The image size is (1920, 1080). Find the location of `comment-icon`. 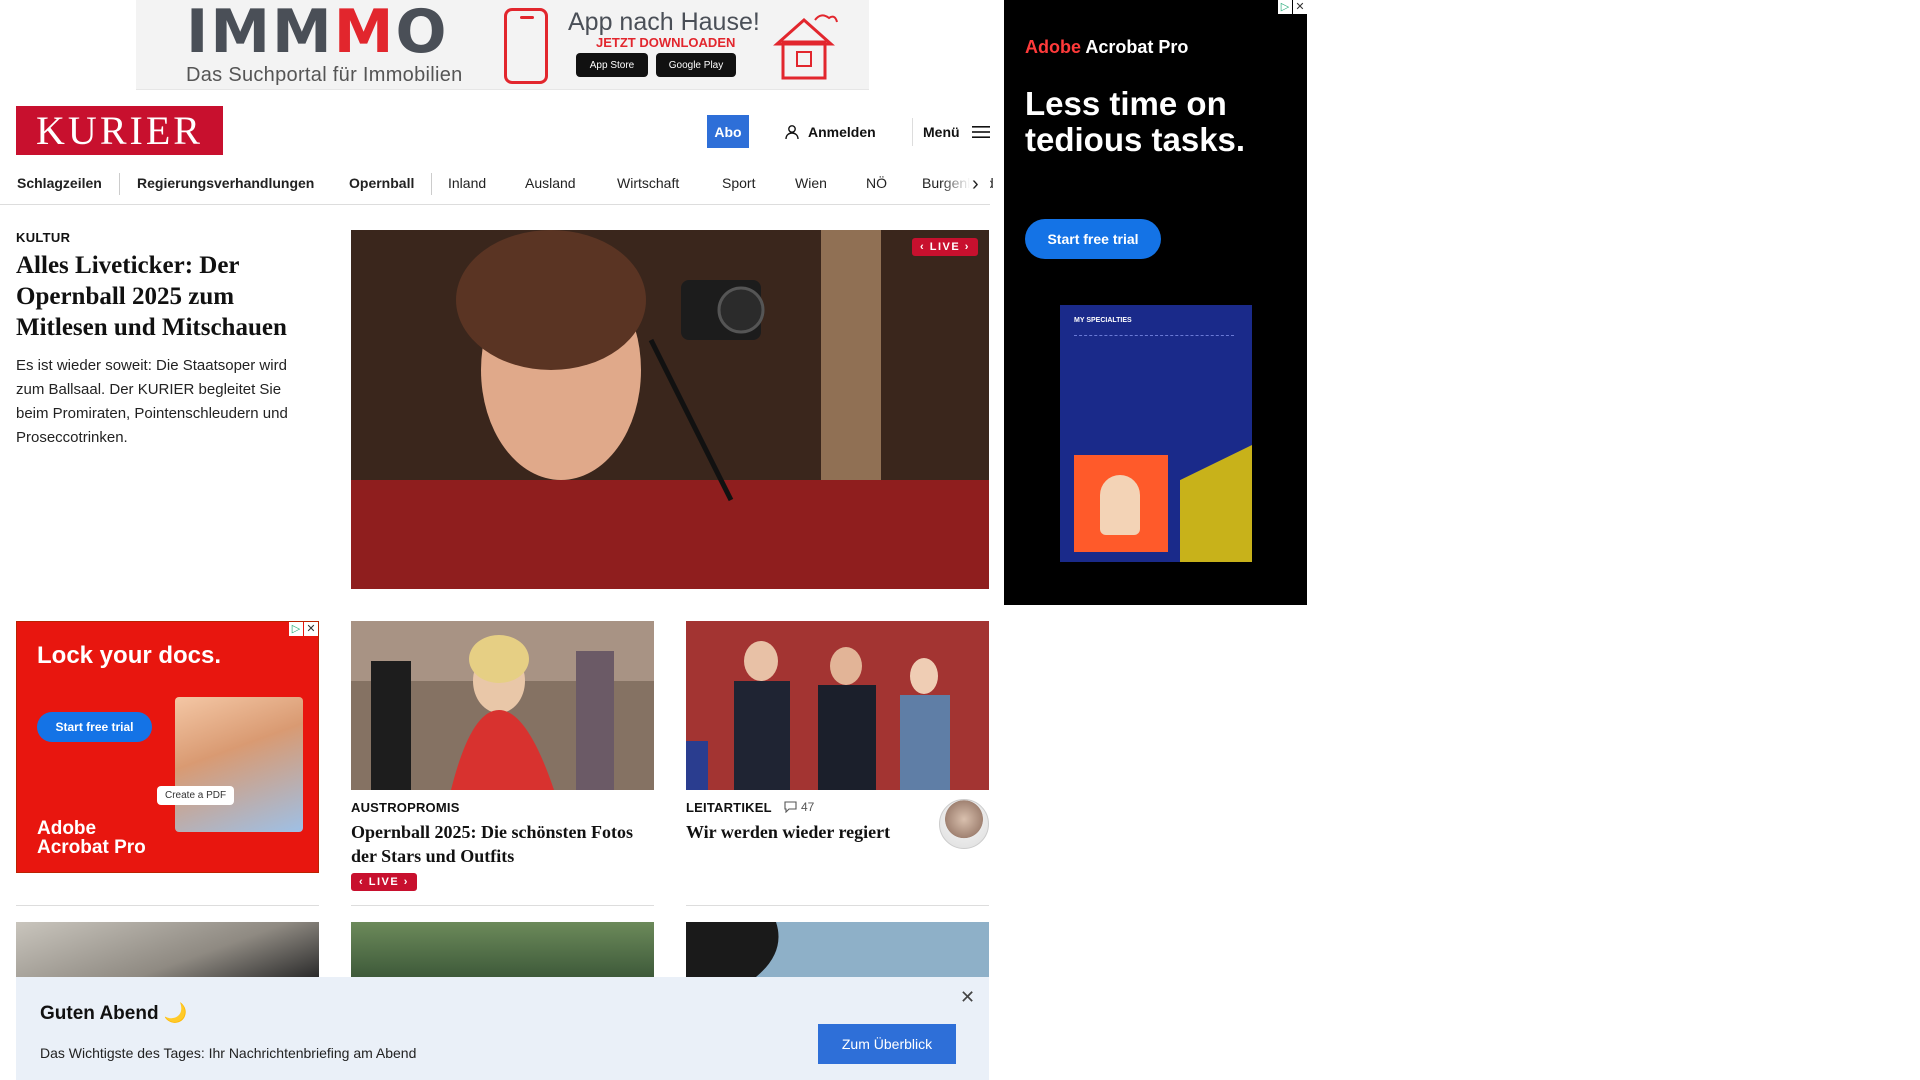

comment-icon is located at coordinates (790, 807).